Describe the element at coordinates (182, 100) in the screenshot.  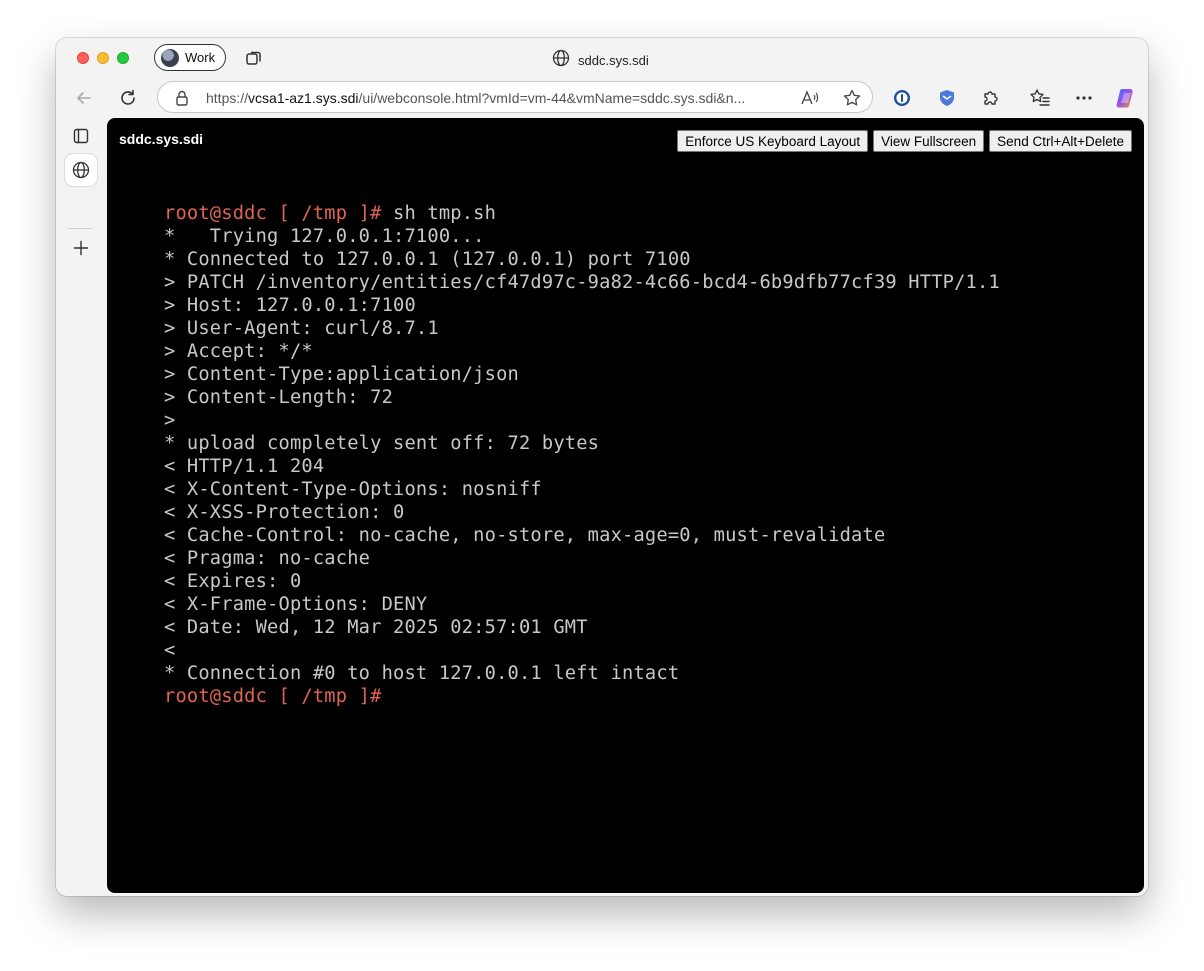
I see `lock-icon` at that location.